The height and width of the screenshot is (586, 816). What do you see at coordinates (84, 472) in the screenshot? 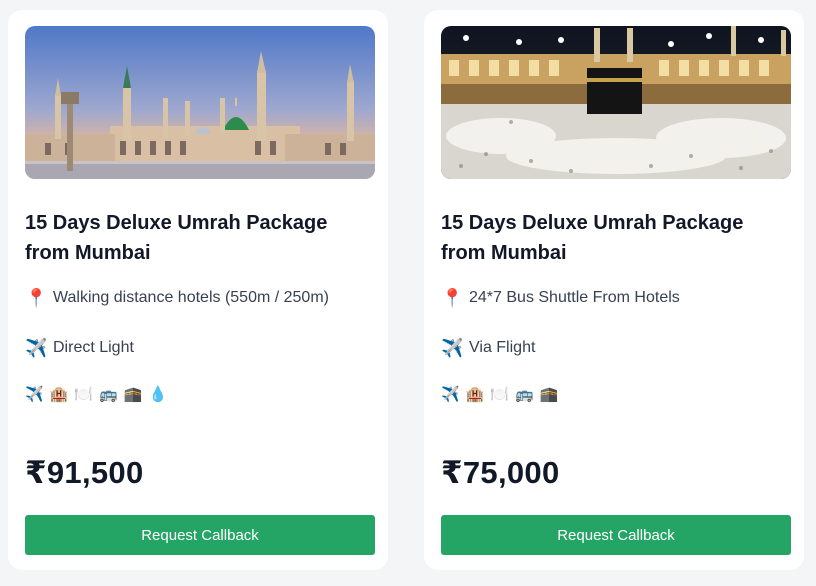
I see `package-price: ₹91,500` at bounding box center [84, 472].